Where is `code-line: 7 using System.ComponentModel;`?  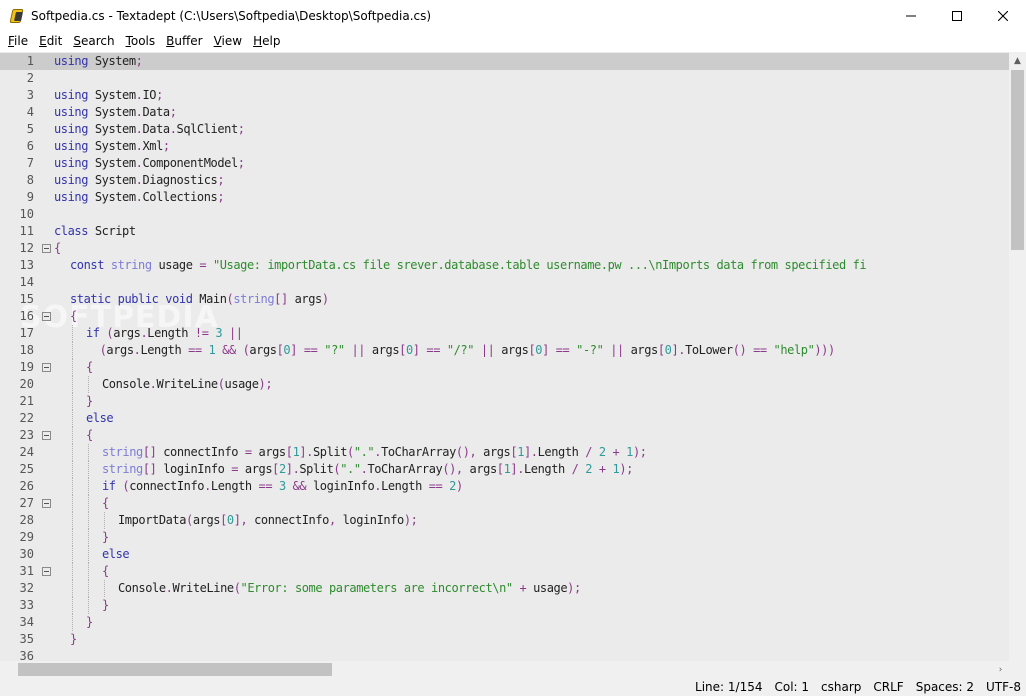 code-line: 7 using System.ComponentModel; is located at coordinates (504, 163).